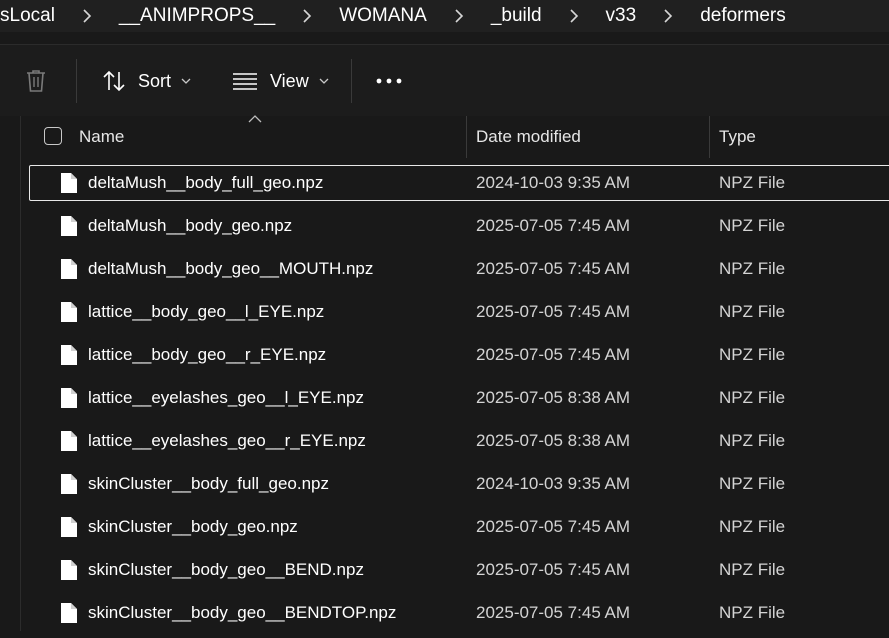  I want to click on sort-arrows-icon, so click(114, 81).